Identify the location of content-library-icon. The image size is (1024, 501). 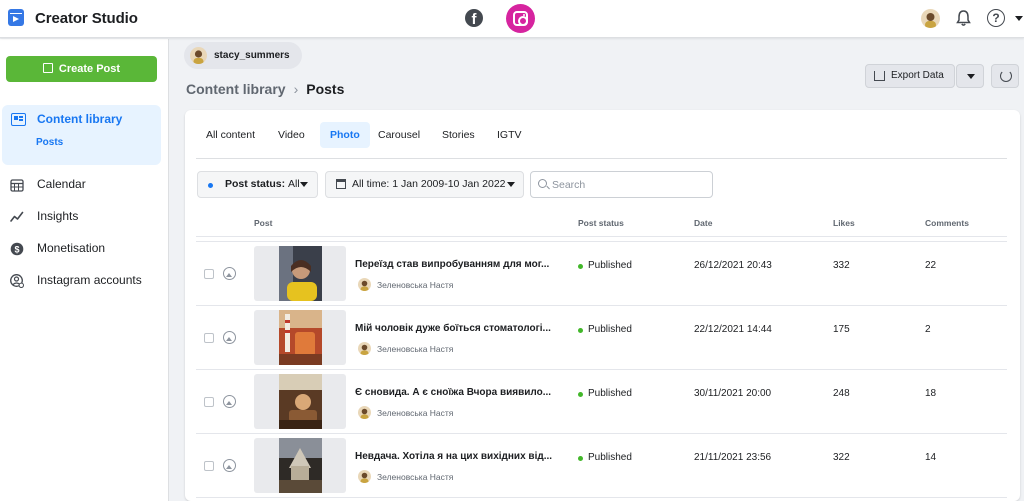
(18, 119).